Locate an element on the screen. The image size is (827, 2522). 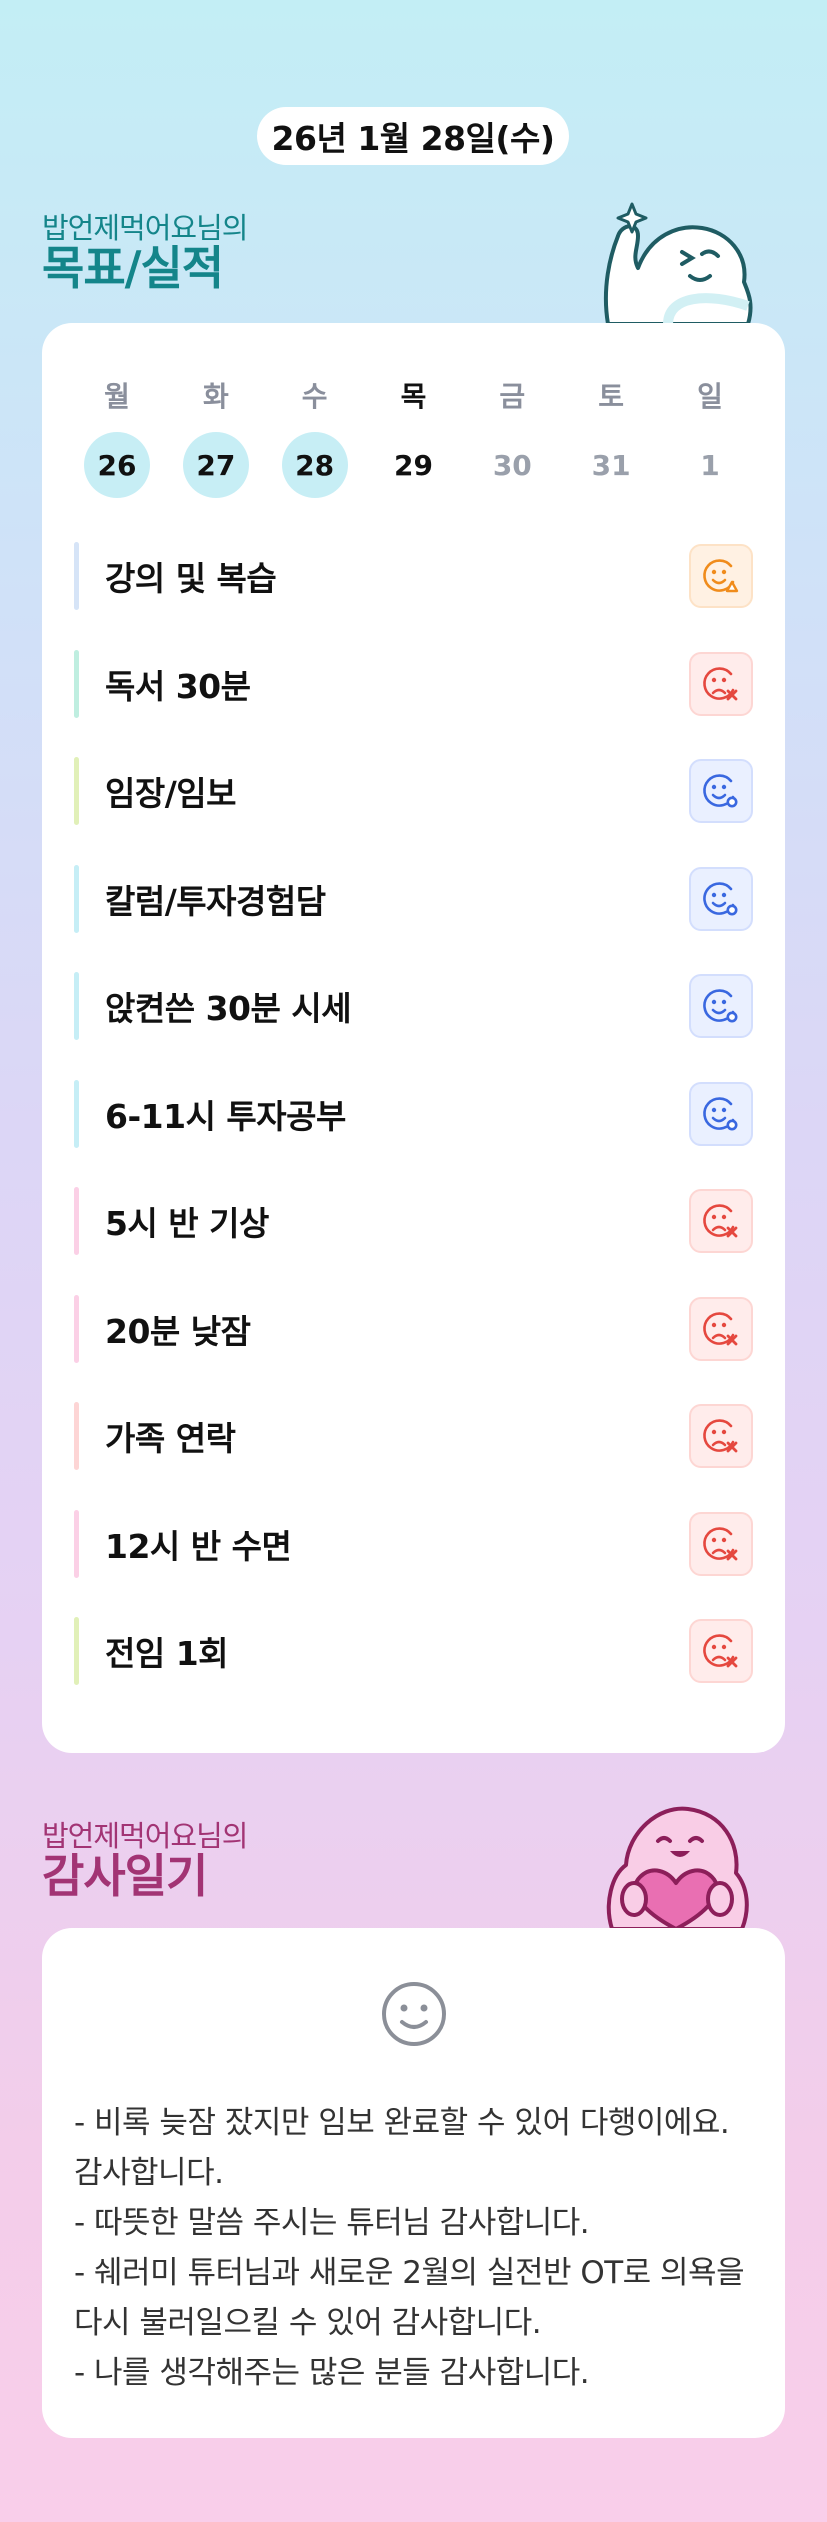
goal-row: 임장/임보 is located at coordinates (413, 791).